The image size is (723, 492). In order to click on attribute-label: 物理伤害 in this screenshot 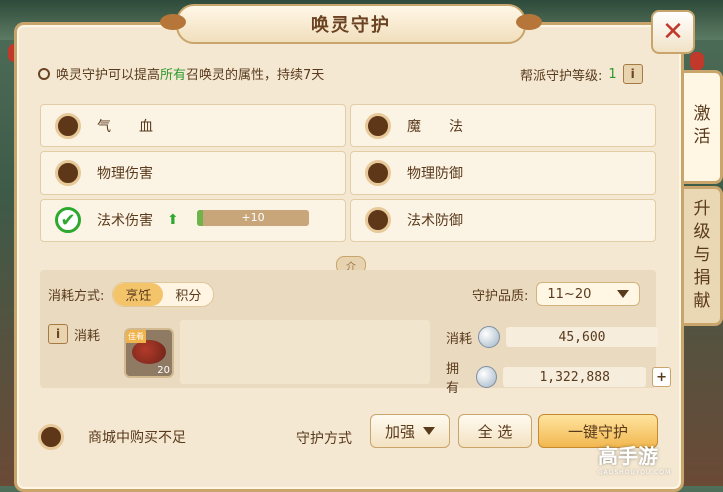, I will do `click(125, 173)`.